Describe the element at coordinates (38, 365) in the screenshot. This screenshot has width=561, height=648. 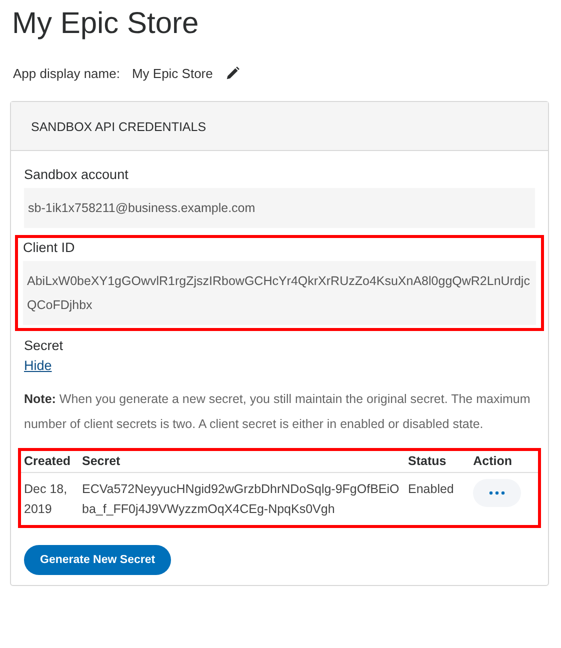
I see `hide-link: Hide` at that location.